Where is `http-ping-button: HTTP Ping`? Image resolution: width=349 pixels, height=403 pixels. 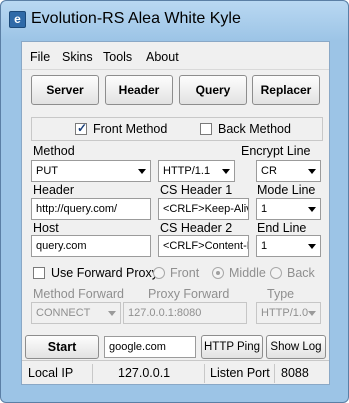
http-ping-button: HTTP Ping is located at coordinates (232, 347).